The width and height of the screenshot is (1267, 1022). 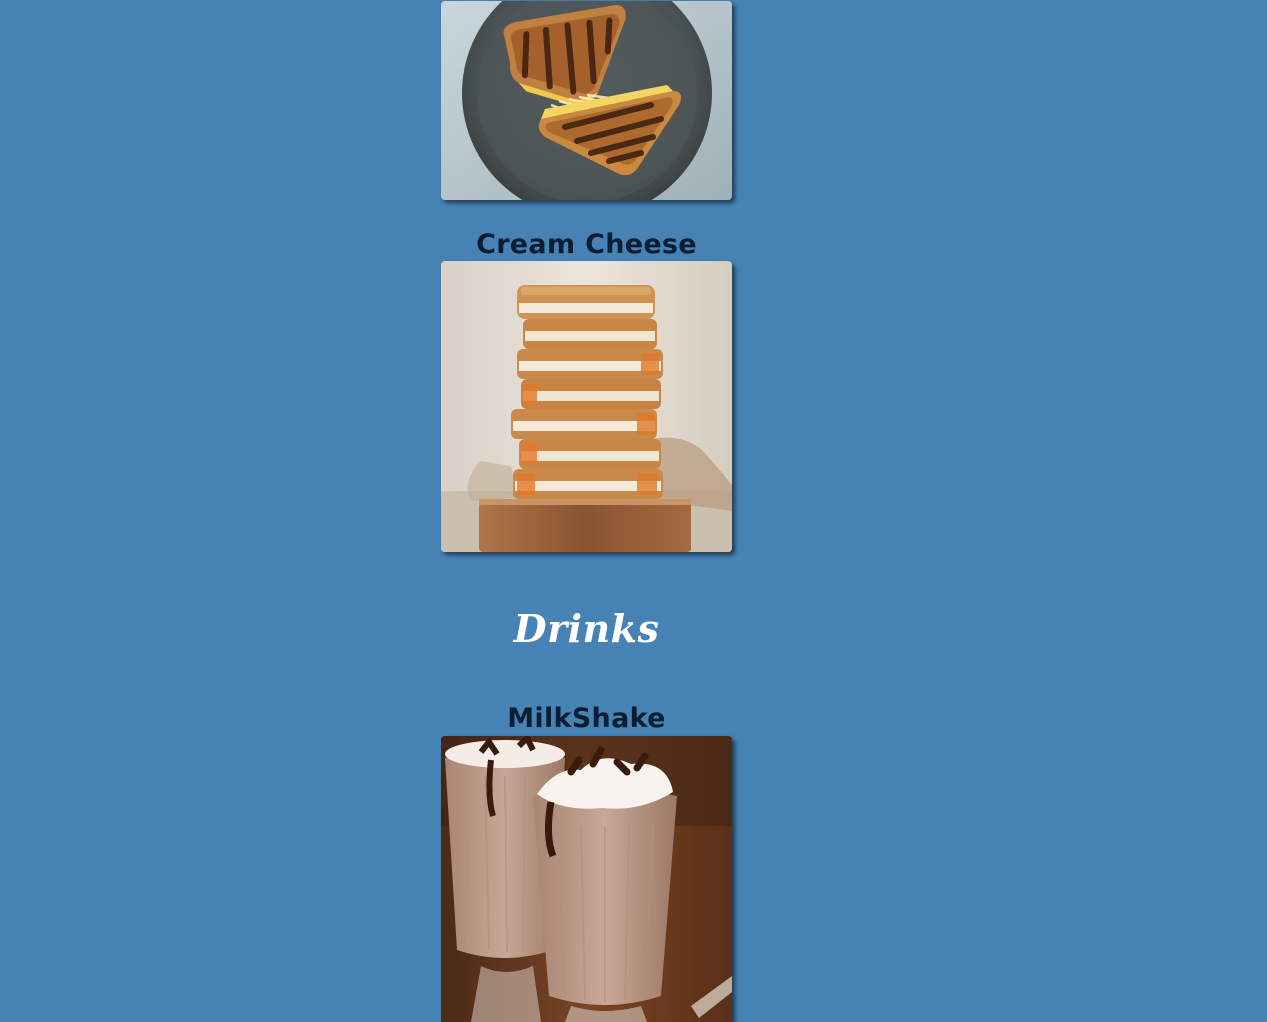 What do you see at coordinates (586, 406) in the screenshot?
I see `cream-cheese-sandwich-photo` at bounding box center [586, 406].